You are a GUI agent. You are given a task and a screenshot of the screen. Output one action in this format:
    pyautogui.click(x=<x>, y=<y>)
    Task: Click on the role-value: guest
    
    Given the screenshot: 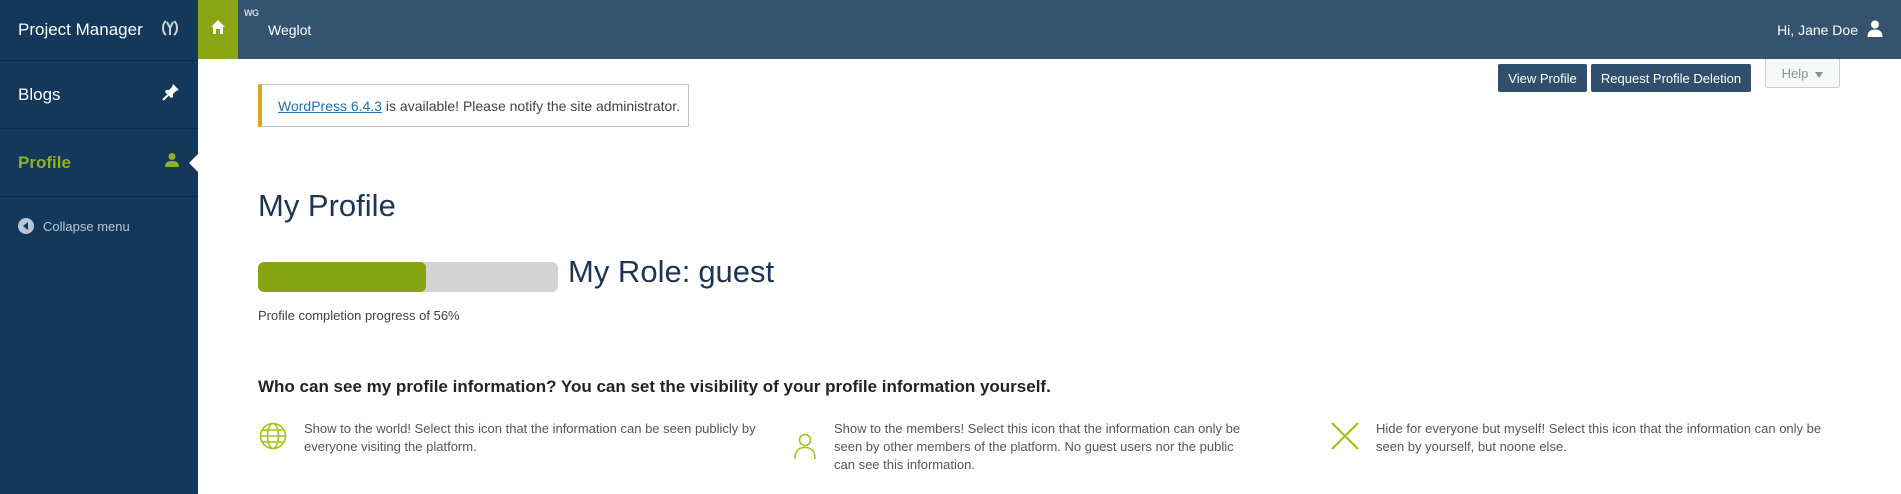 What is the action you would take?
    pyautogui.click(x=736, y=271)
    